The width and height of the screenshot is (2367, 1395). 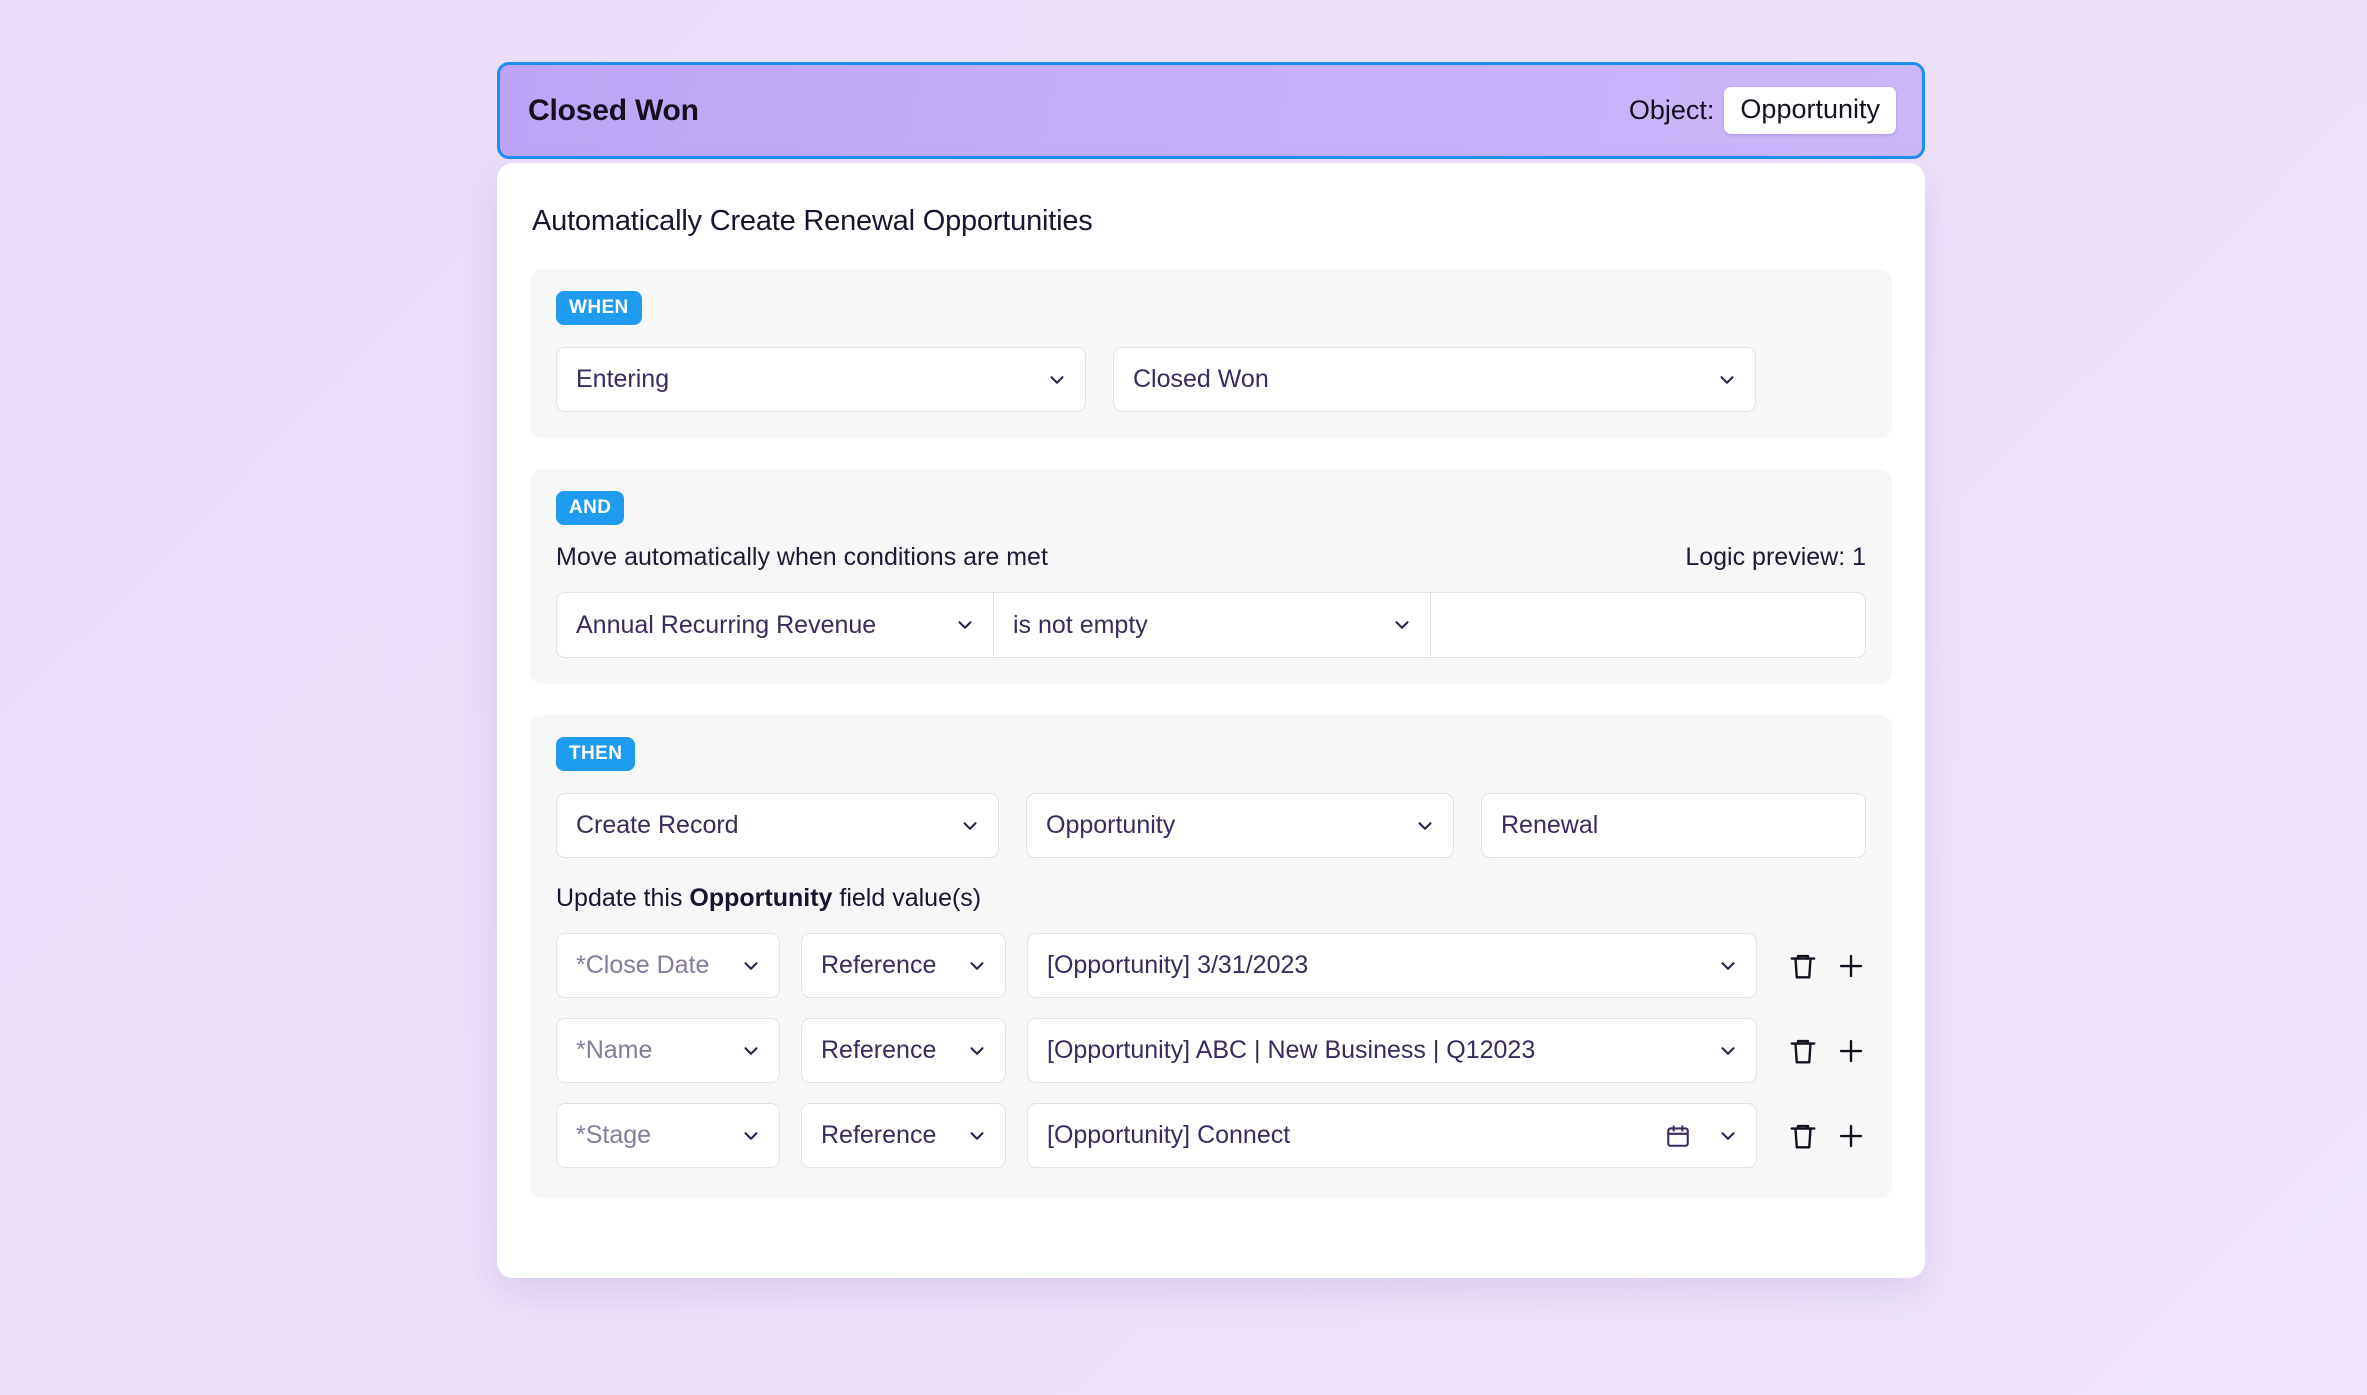 I want to click on logic-preview: Logic preview: 1, so click(x=1775, y=557).